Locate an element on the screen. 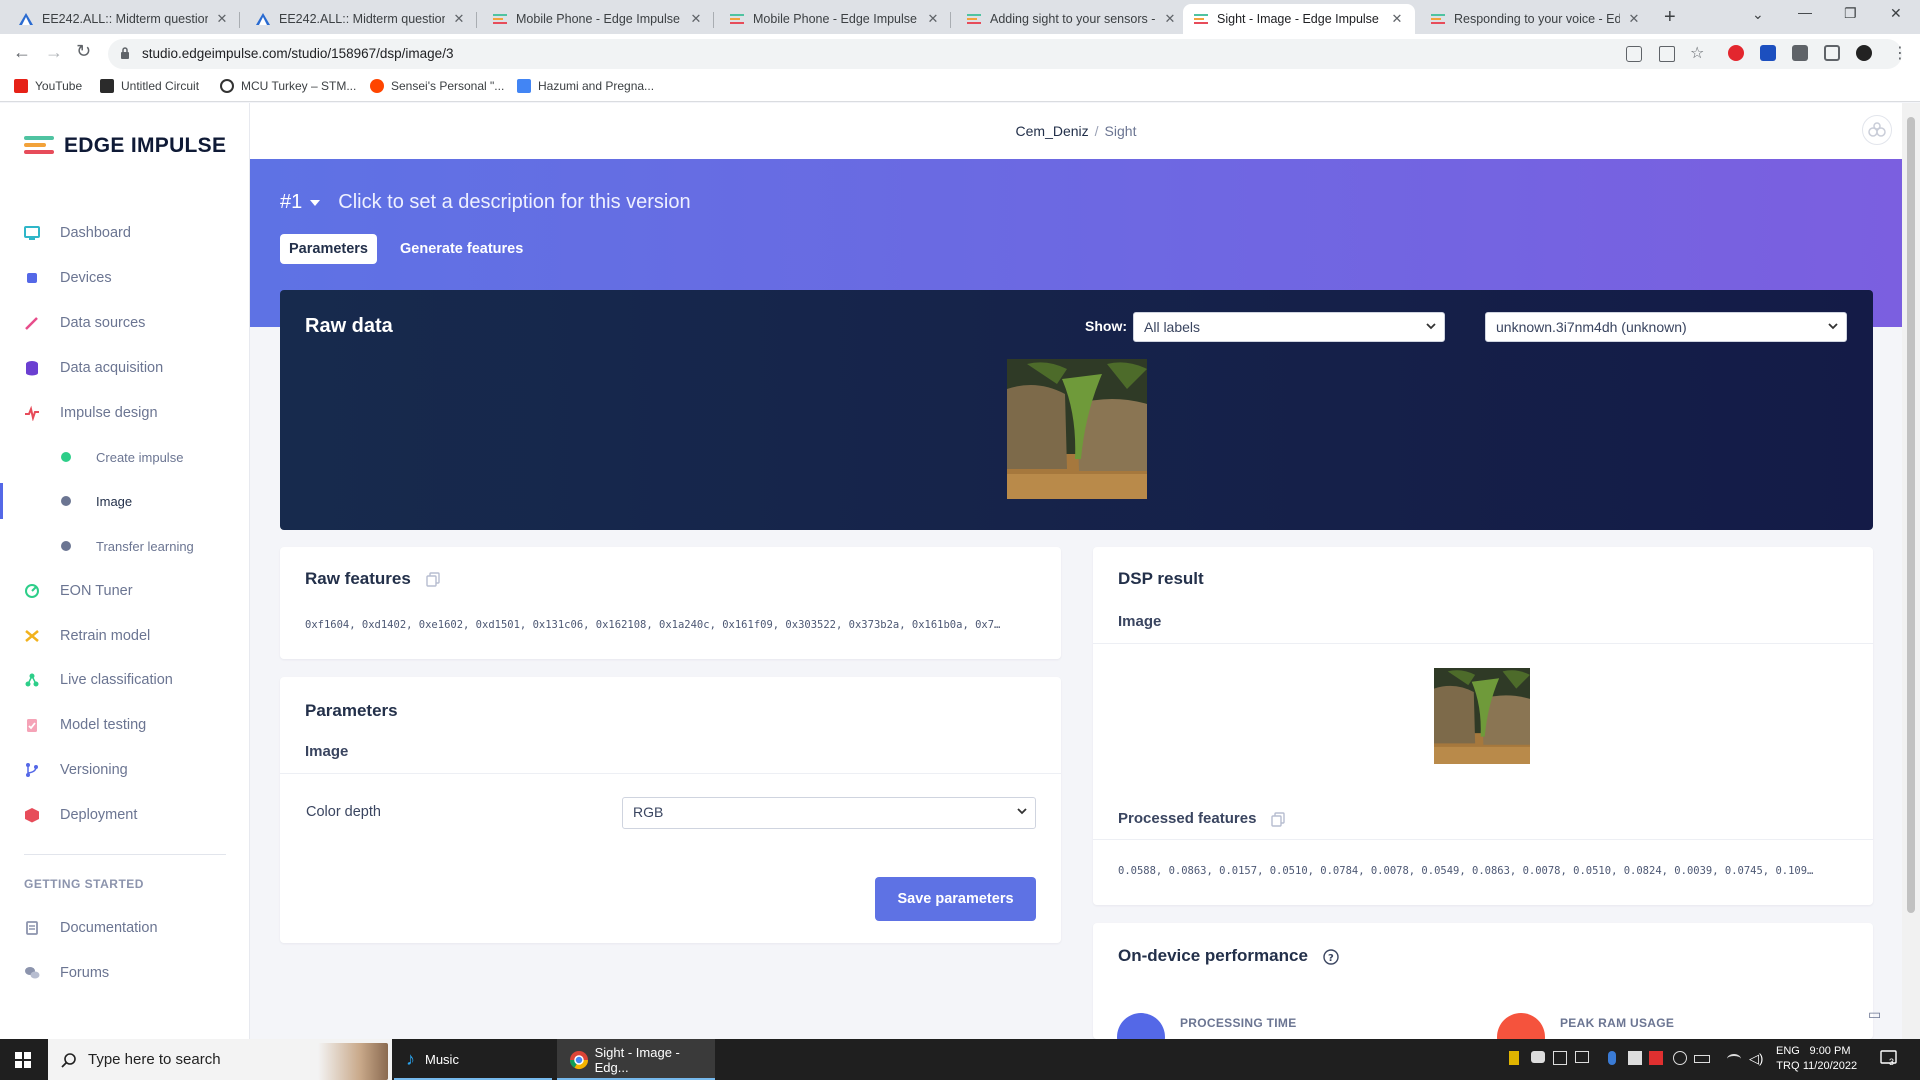 The image size is (1920, 1080). user-avatar is located at coordinates (1877, 130).